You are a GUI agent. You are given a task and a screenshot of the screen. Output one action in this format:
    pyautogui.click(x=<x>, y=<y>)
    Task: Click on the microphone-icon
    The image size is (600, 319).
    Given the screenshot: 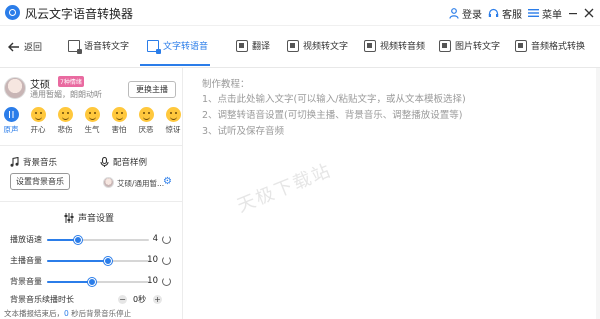 What is the action you would take?
    pyautogui.click(x=104, y=162)
    